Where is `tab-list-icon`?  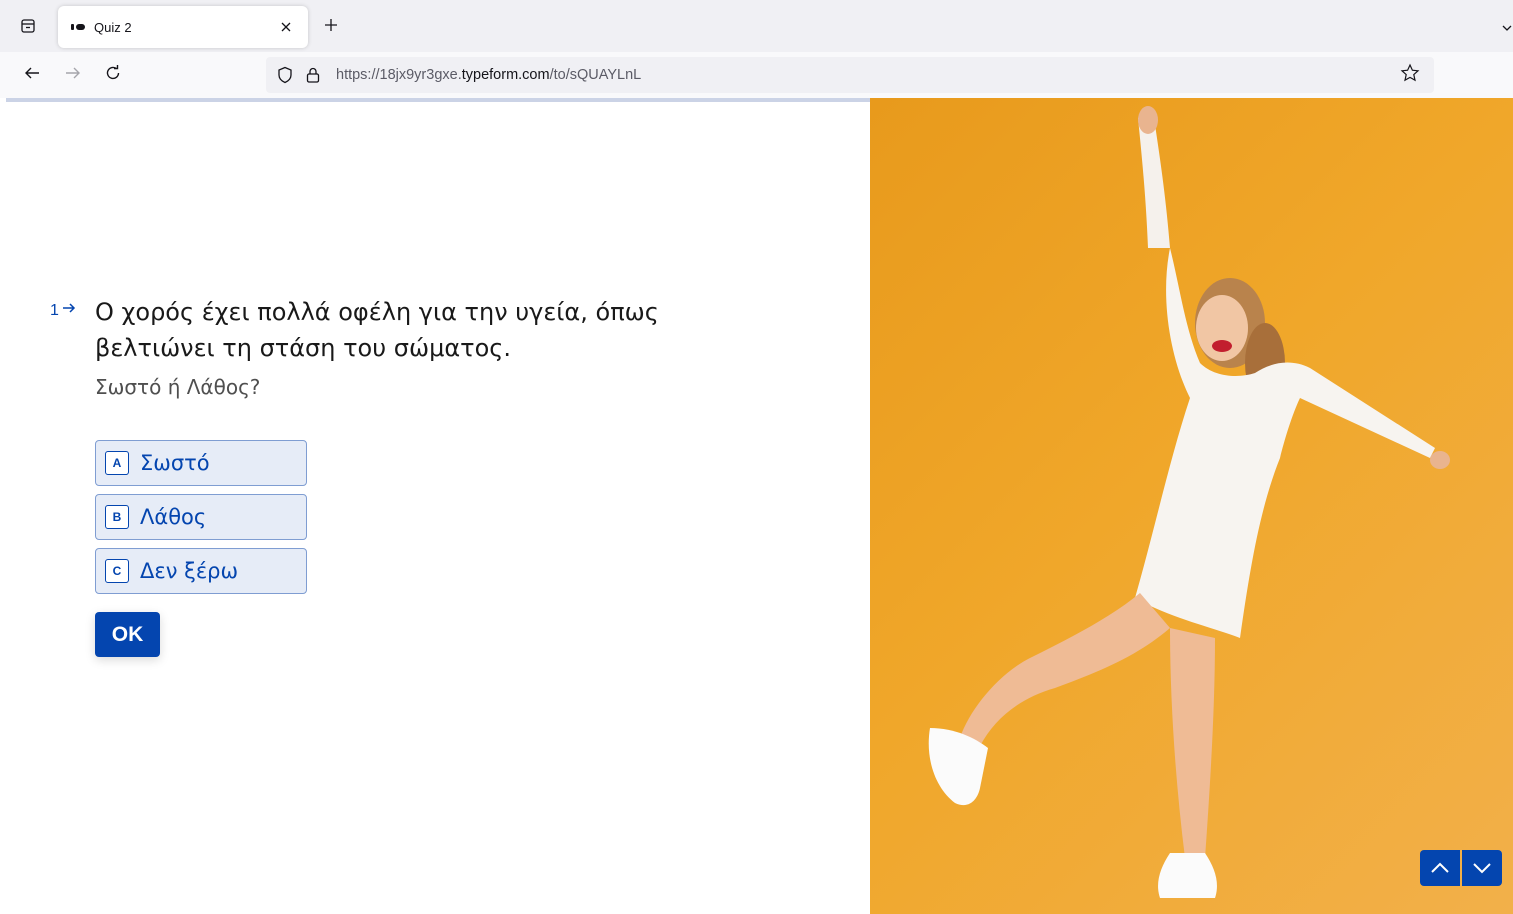
tab-list-icon is located at coordinates (28, 28).